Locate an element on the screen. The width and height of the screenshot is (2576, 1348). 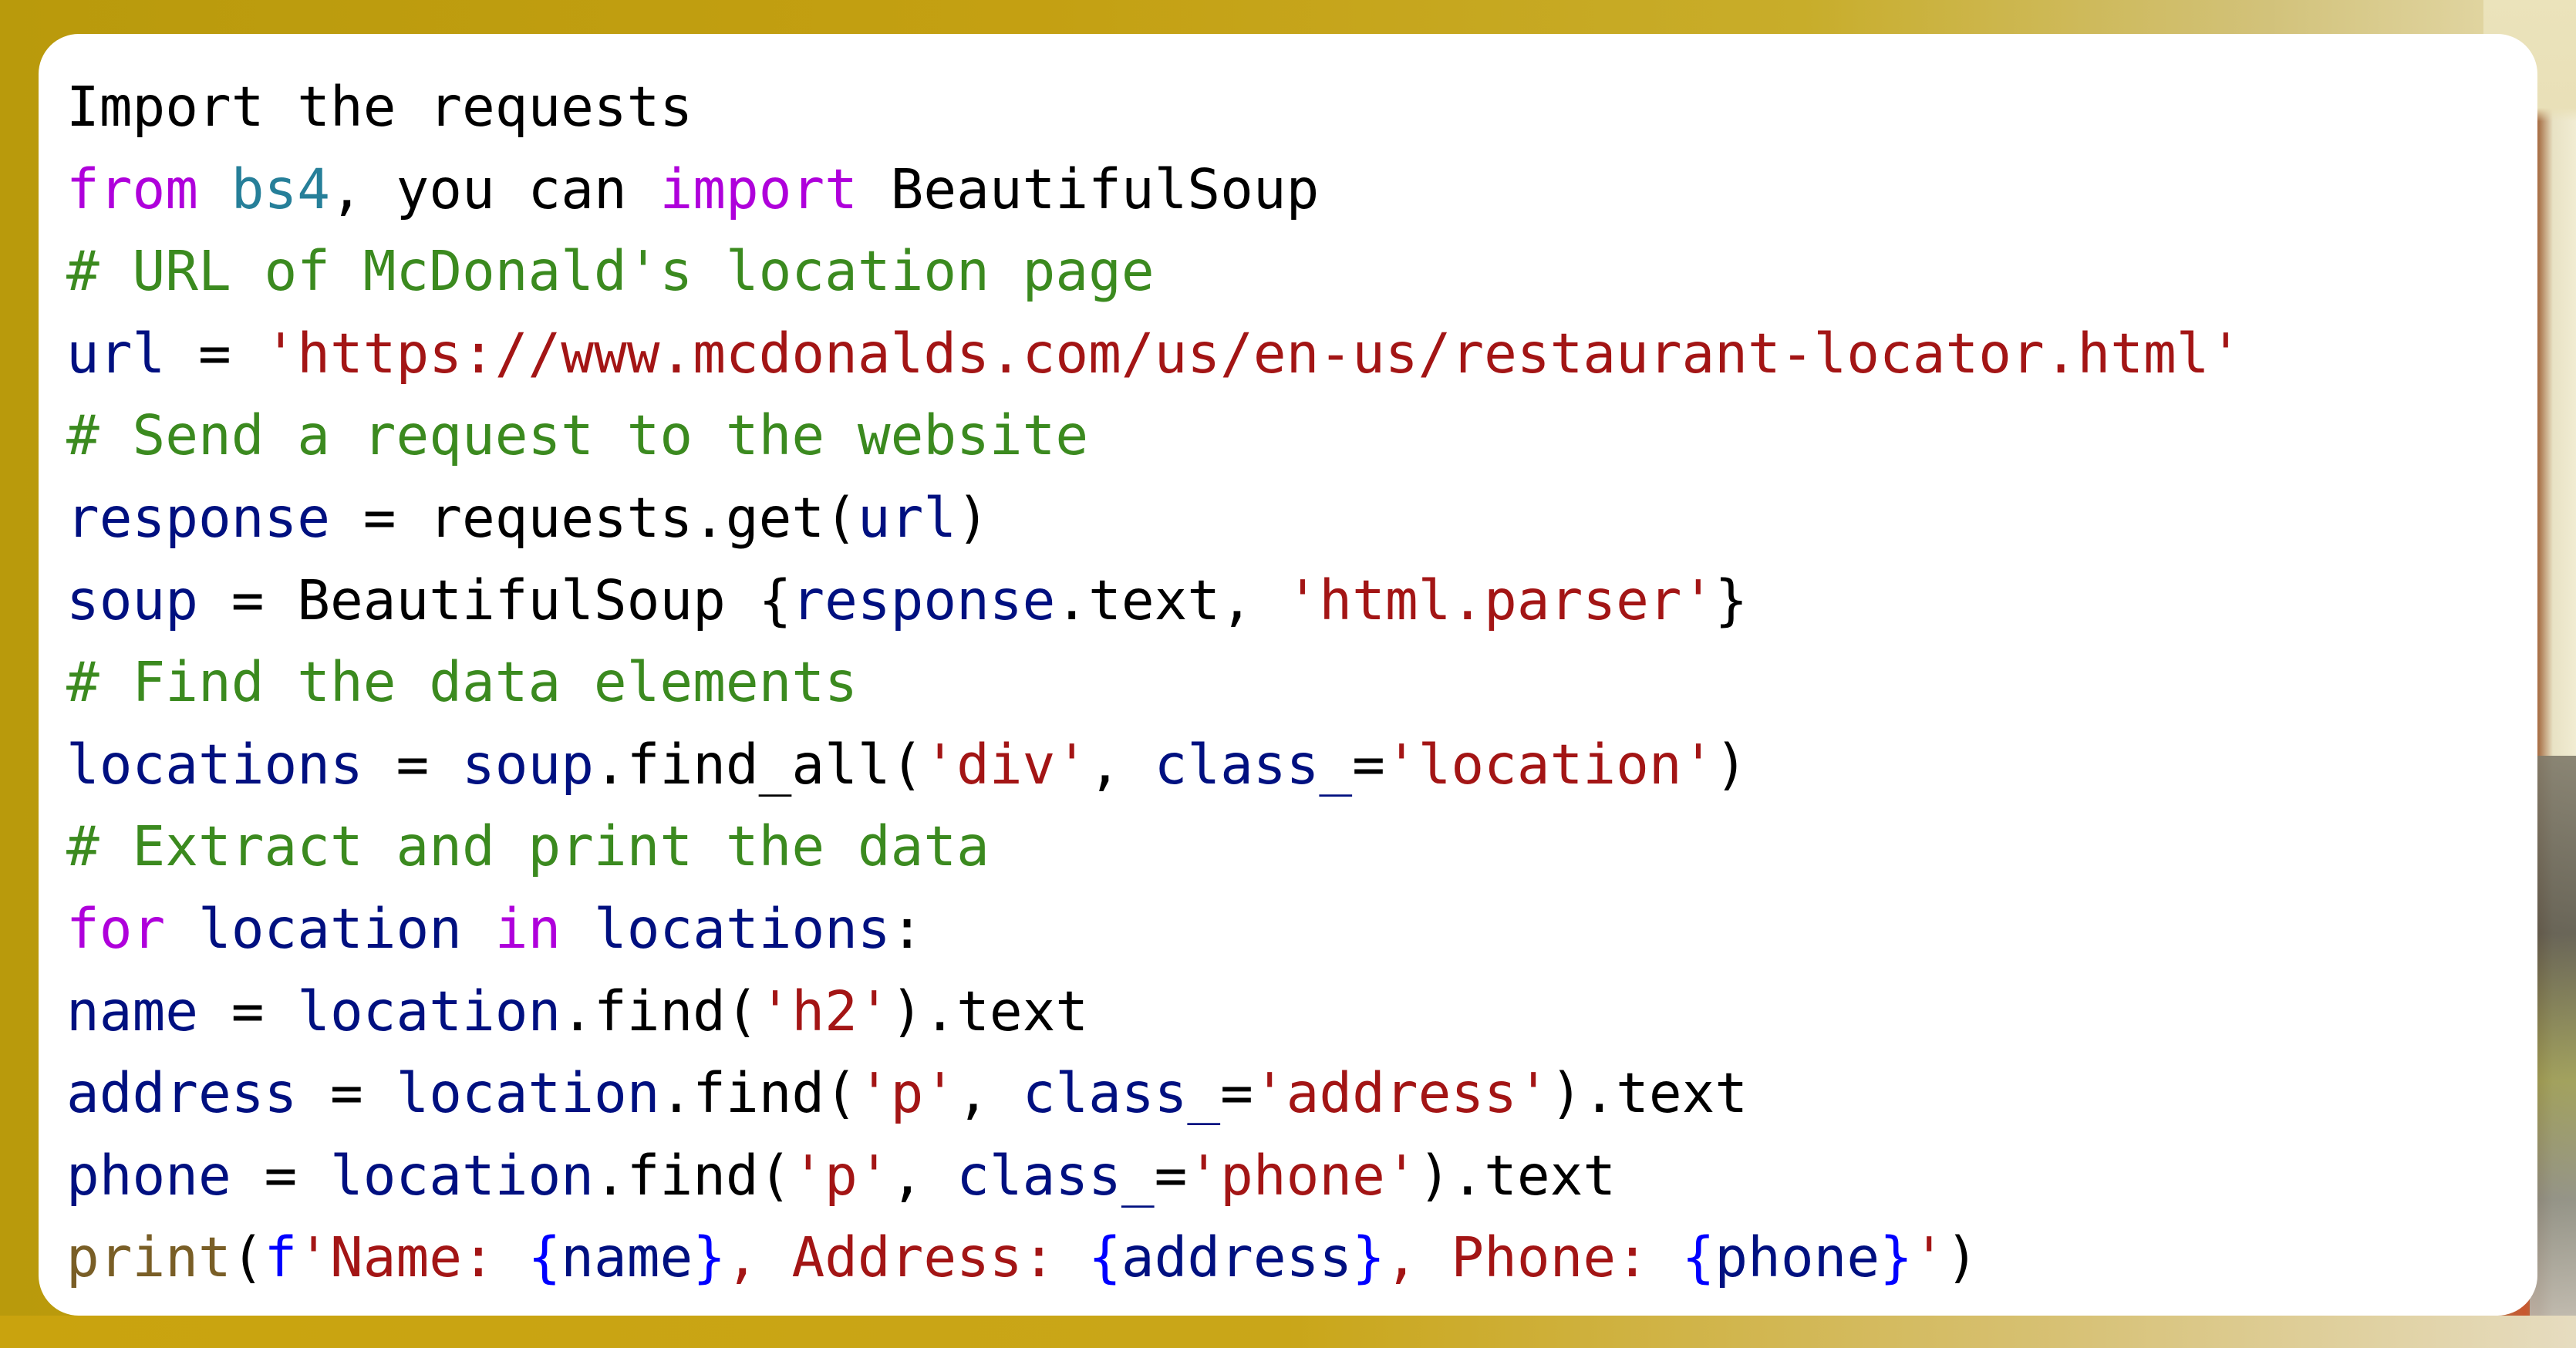
code-token-var: soup is located at coordinates (527, 764).